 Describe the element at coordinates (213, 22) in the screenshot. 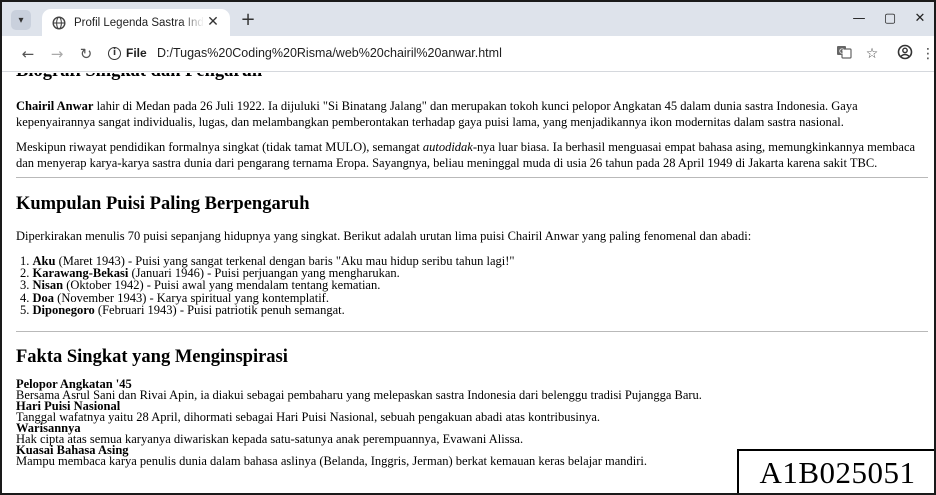

I see `close-icon: ✕` at that location.